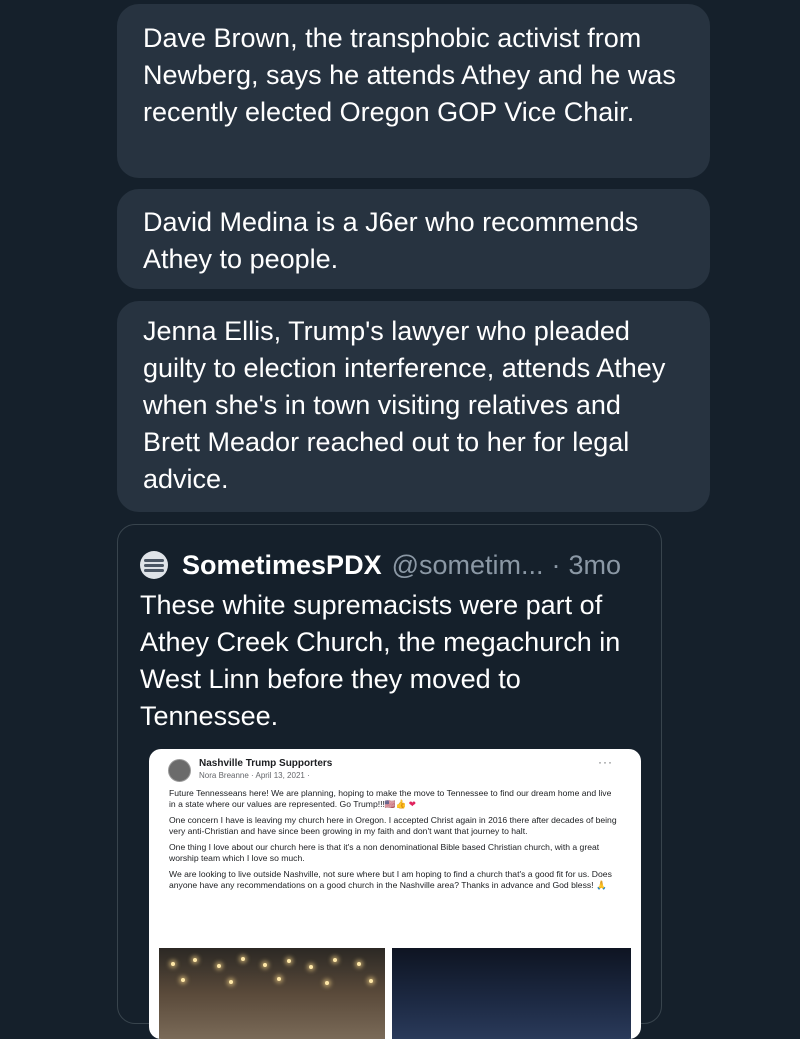 The height and width of the screenshot is (1039, 800). Describe the element at coordinates (511, 993) in the screenshot. I see `photo-stage` at that location.